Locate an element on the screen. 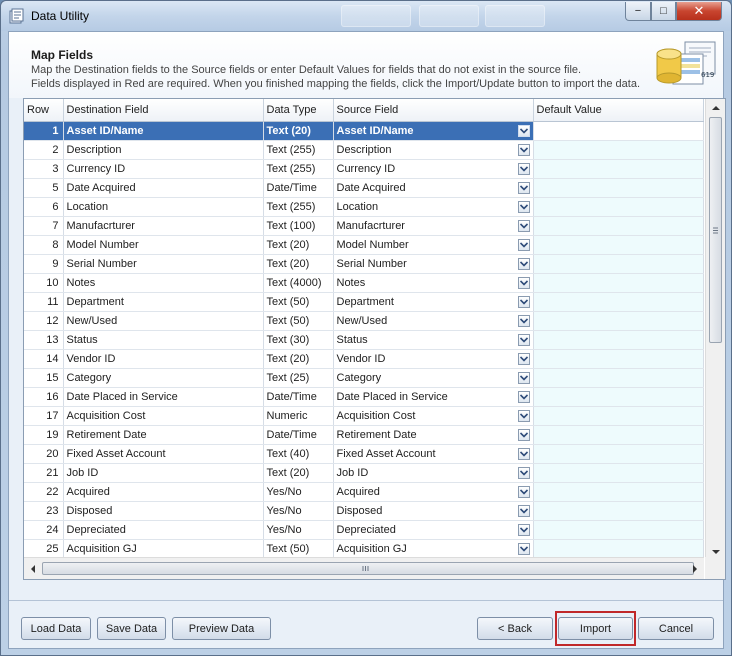 The width and height of the screenshot is (732, 656). table-row: 24 Depreciated Yes/No Depreciated is located at coordinates (364, 530).